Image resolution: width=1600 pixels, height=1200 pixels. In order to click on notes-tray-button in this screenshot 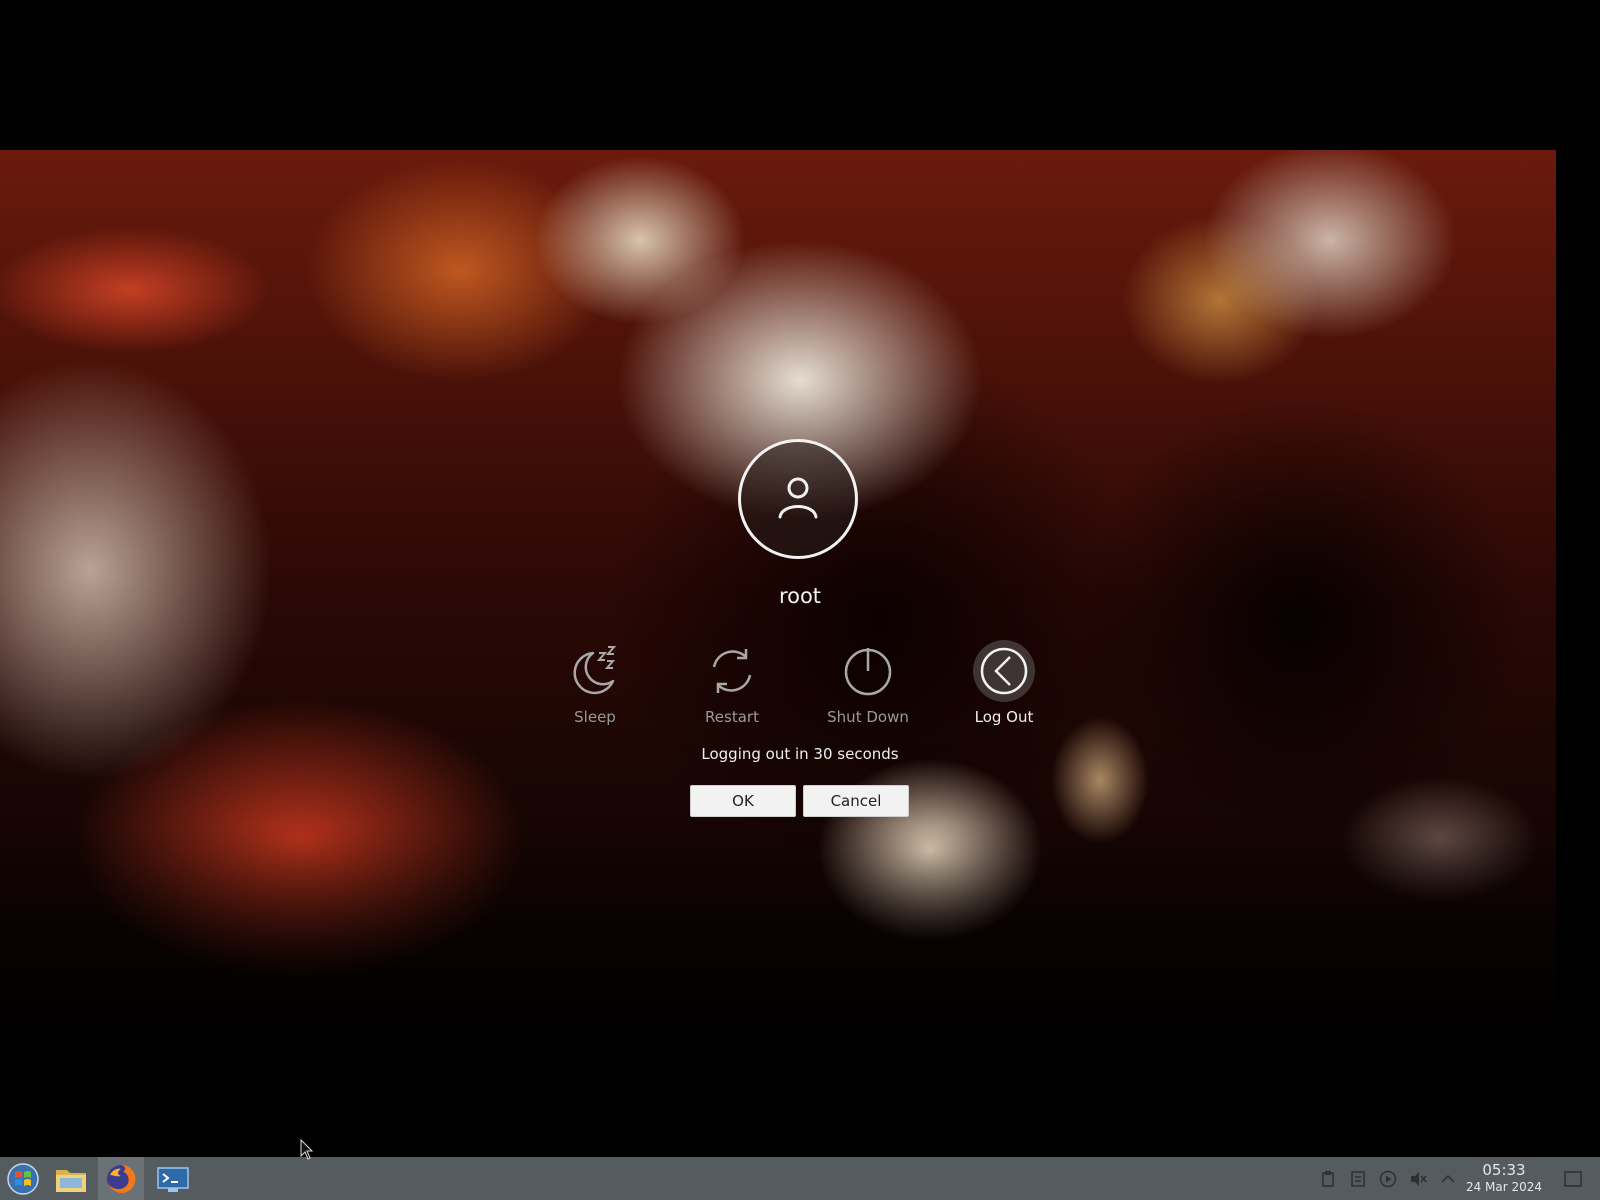, I will do `click(1358, 1178)`.